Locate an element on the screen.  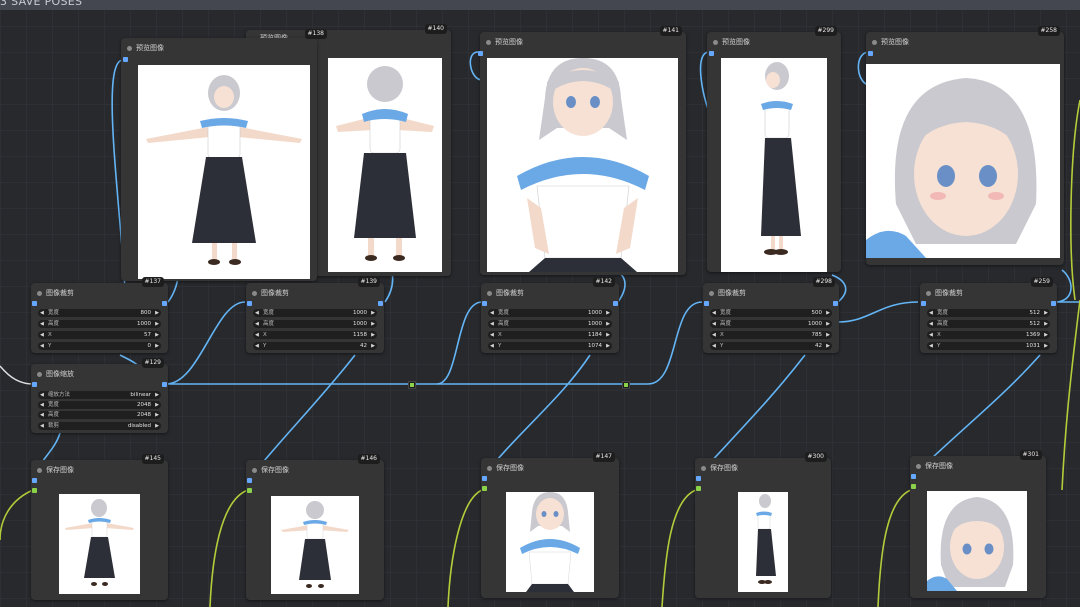
preview-node-138: 预览图像 #138 is located at coordinates (224, 155).